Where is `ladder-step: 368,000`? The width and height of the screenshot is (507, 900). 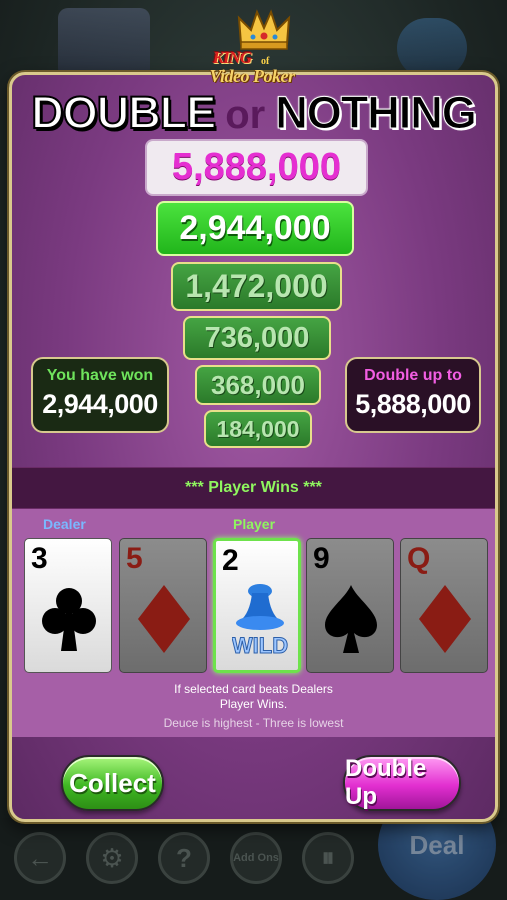 ladder-step: 368,000 is located at coordinates (258, 385).